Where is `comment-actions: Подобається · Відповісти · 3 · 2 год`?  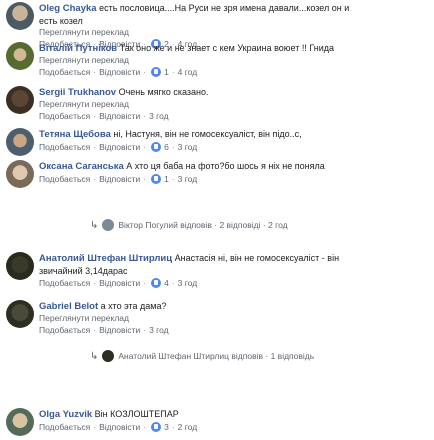 comment-actions: Подобається · Відповісти · 3 · 2 год is located at coordinates (118, 427).